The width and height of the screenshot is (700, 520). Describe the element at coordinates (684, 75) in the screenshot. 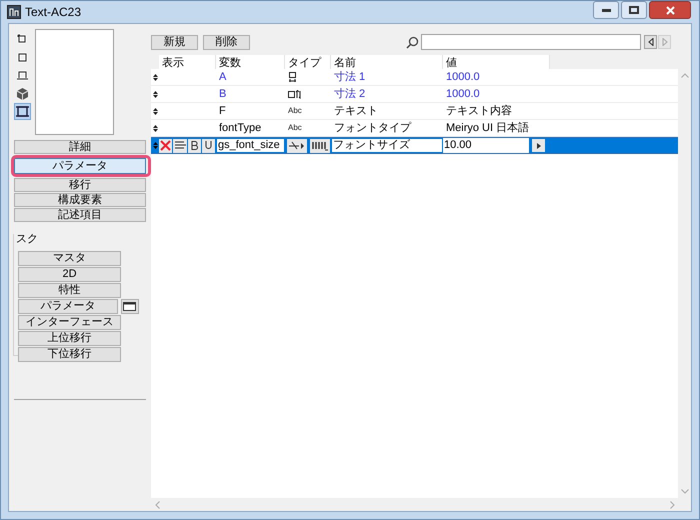

I see `scroll-up-icon` at that location.